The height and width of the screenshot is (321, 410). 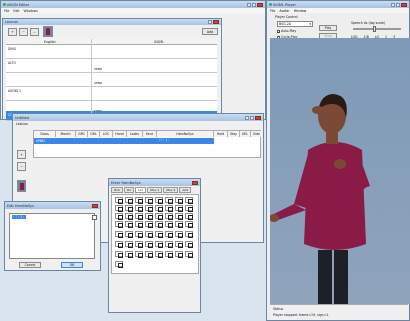 I want to click on speed-slider, so click(x=377, y=29).